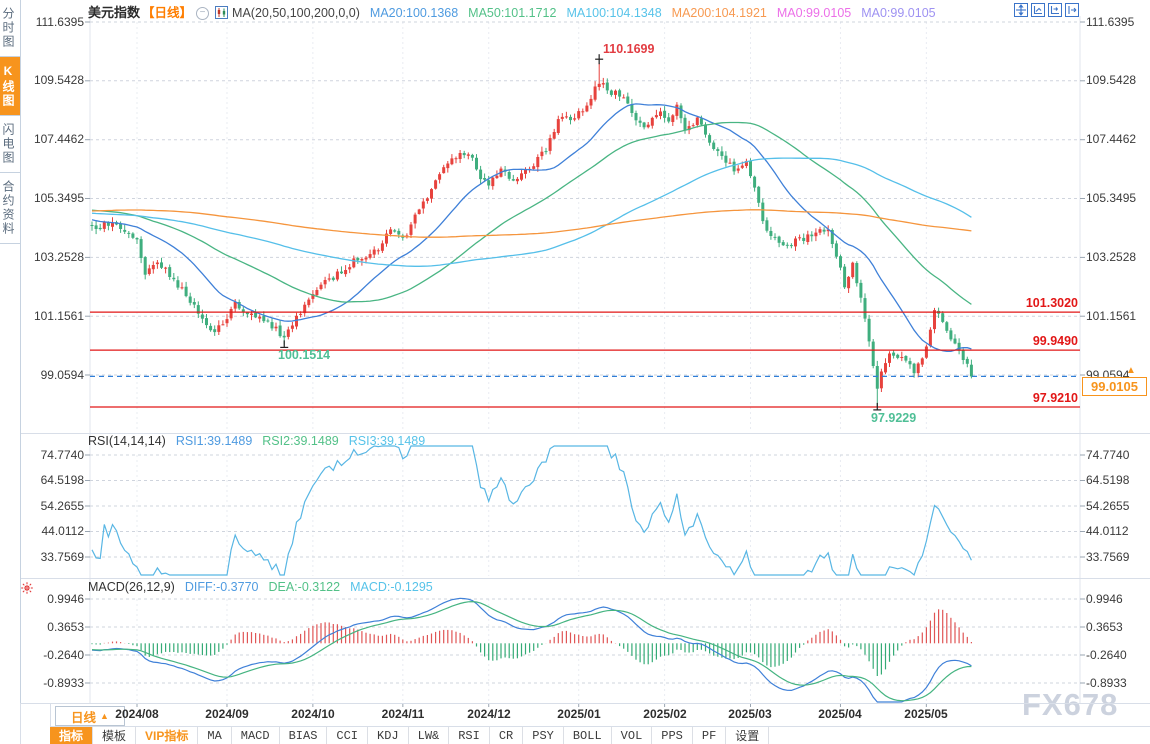 The image size is (1150, 744). Describe the element at coordinates (304, 355) in the screenshot. I see `low-annotation: 100.1514` at that location.